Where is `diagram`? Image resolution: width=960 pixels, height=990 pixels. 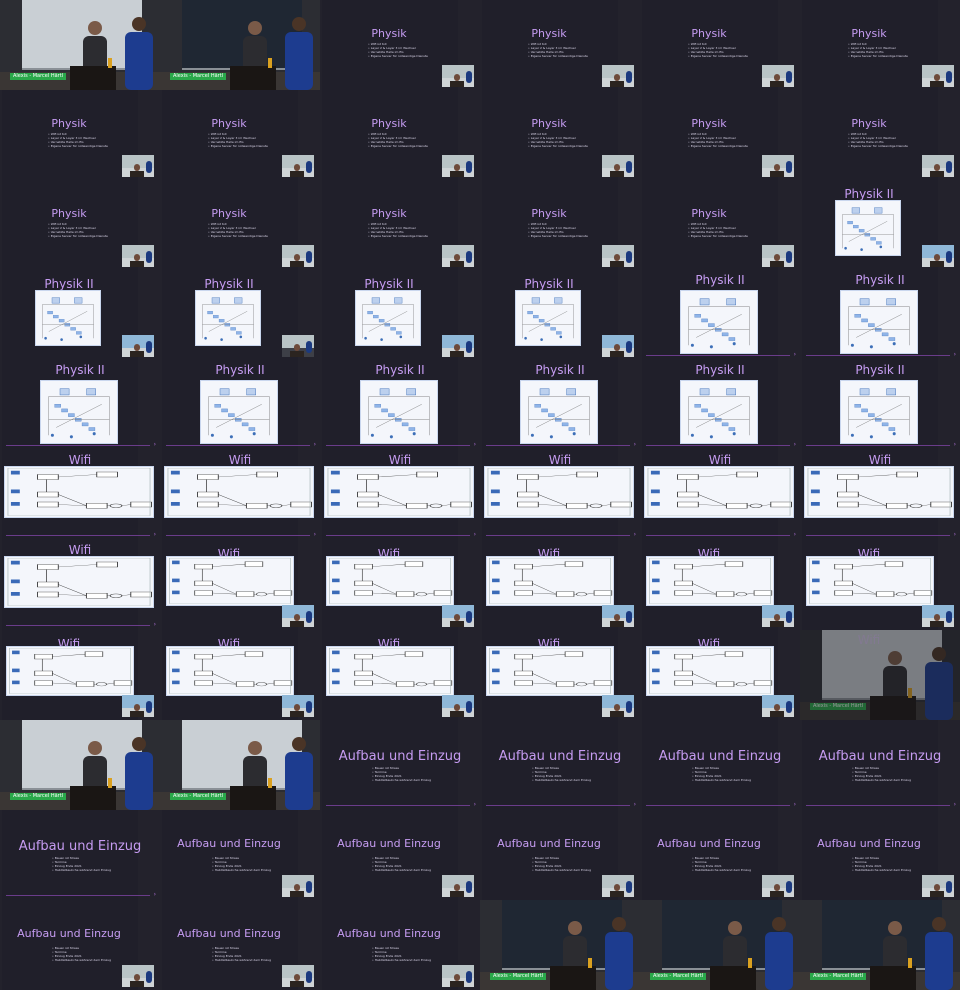
diagram is located at coordinates (390, 581).